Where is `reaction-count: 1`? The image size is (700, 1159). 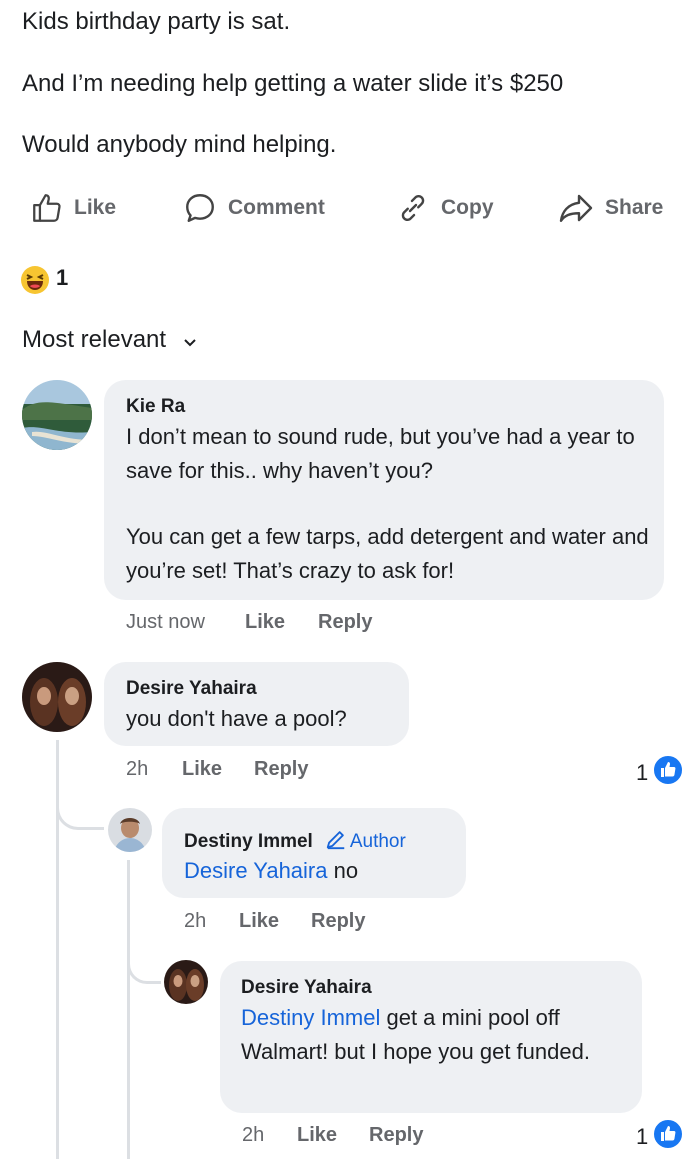
reaction-count: 1 is located at coordinates (62, 278).